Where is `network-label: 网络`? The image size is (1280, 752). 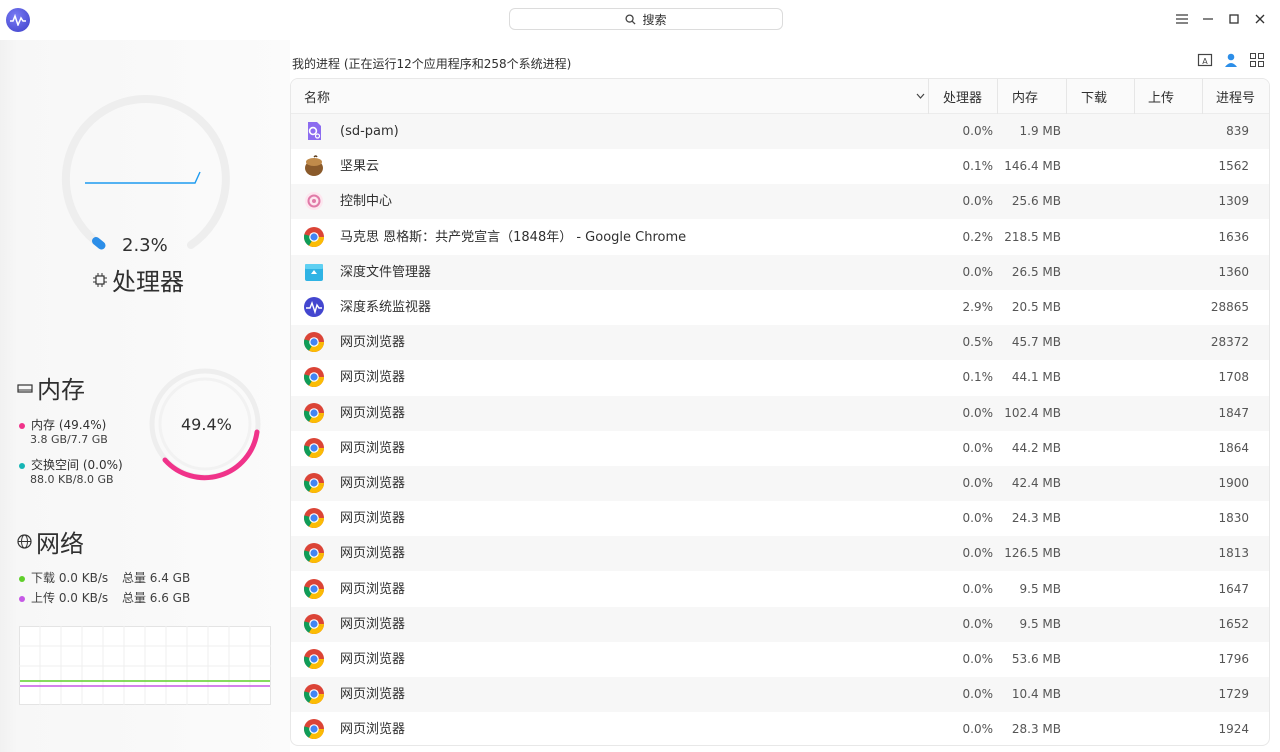 network-label: 网络 is located at coordinates (60, 544).